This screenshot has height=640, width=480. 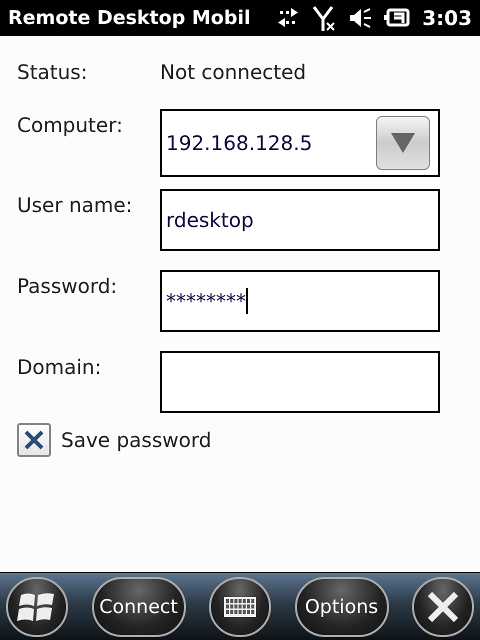 What do you see at coordinates (59, 366) in the screenshot?
I see `field-label: Domain:` at bounding box center [59, 366].